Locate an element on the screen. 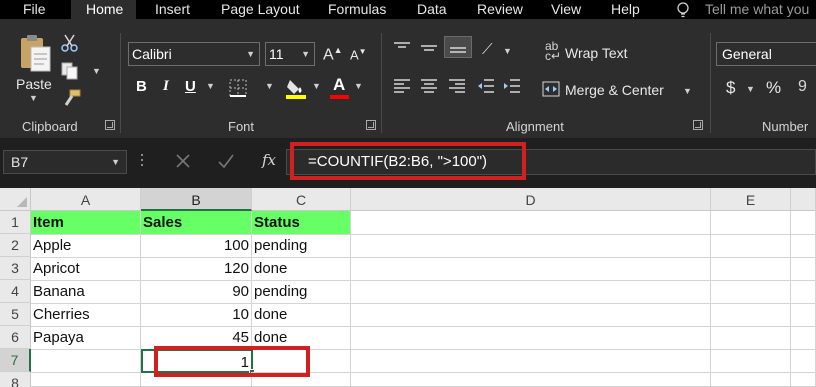 This screenshot has width=816, height=387. cell-c1: Status is located at coordinates (301, 223).